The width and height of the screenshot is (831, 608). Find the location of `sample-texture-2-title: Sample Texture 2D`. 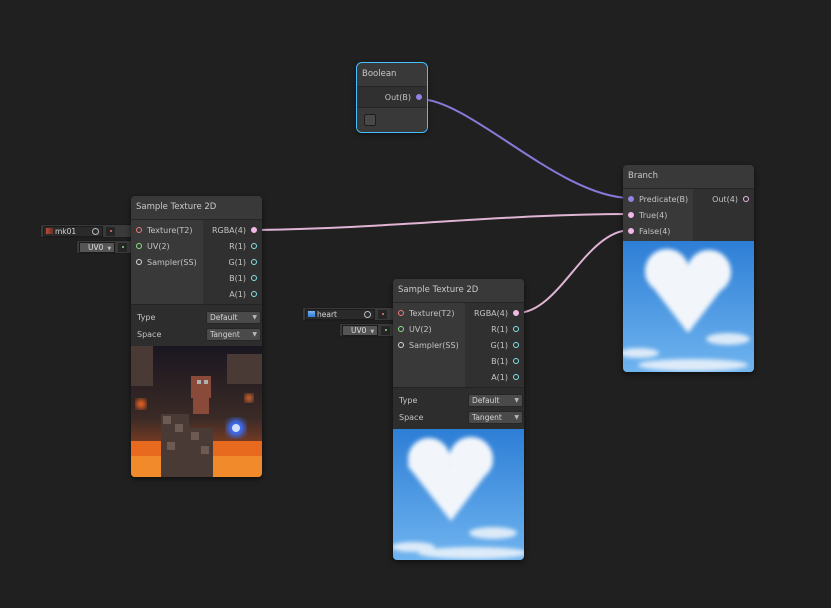

sample-texture-2-title: Sample Texture 2D is located at coordinates (458, 291).